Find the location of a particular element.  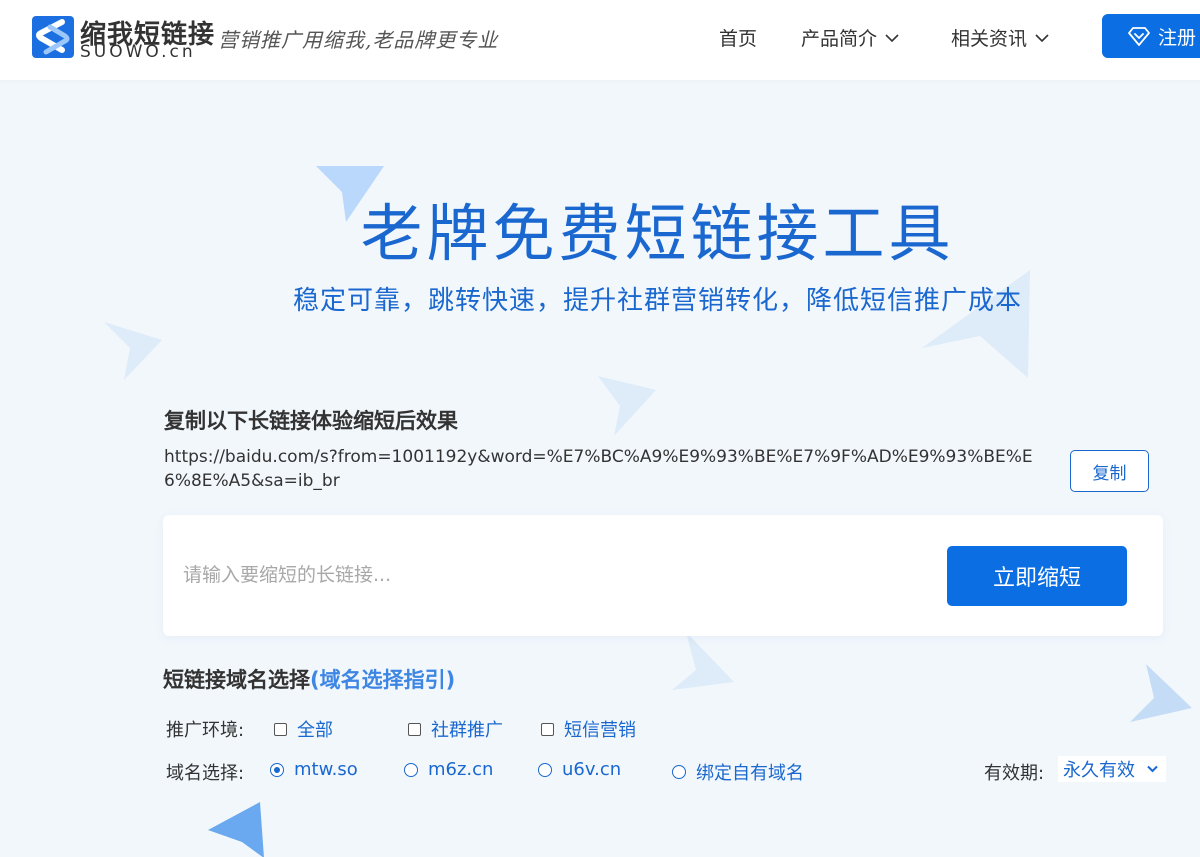

nav-products: 产品简介 is located at coordinates (850, 37).